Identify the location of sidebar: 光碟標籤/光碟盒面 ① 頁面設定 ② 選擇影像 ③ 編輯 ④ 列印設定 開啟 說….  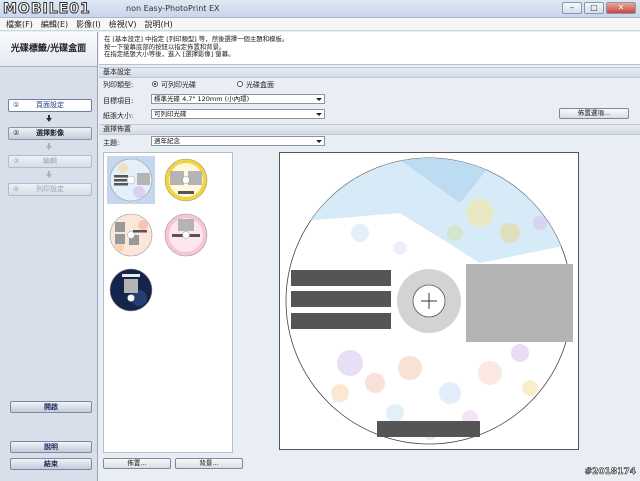
(49, 256).